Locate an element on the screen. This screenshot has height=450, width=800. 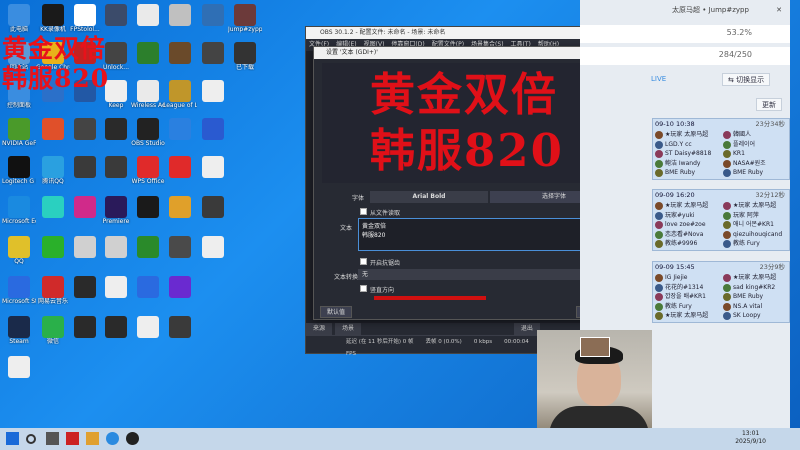
desktop-icon: Logitech G HUB is located at coordinates (19, 170).